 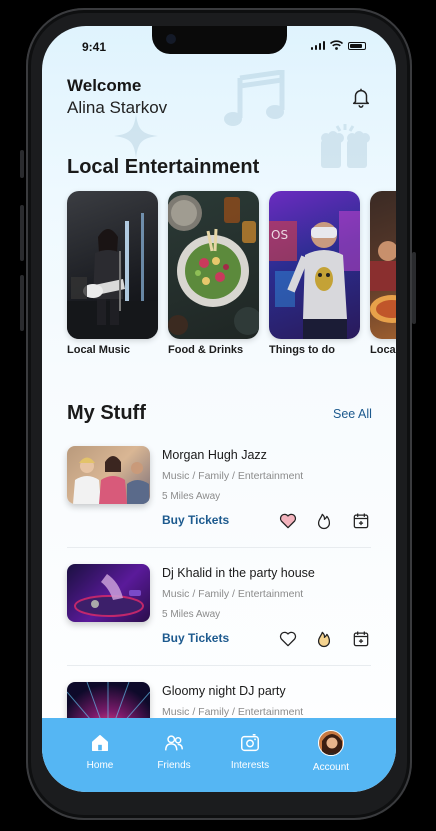 I want to click on status-icons, so click(x=338, y=45).